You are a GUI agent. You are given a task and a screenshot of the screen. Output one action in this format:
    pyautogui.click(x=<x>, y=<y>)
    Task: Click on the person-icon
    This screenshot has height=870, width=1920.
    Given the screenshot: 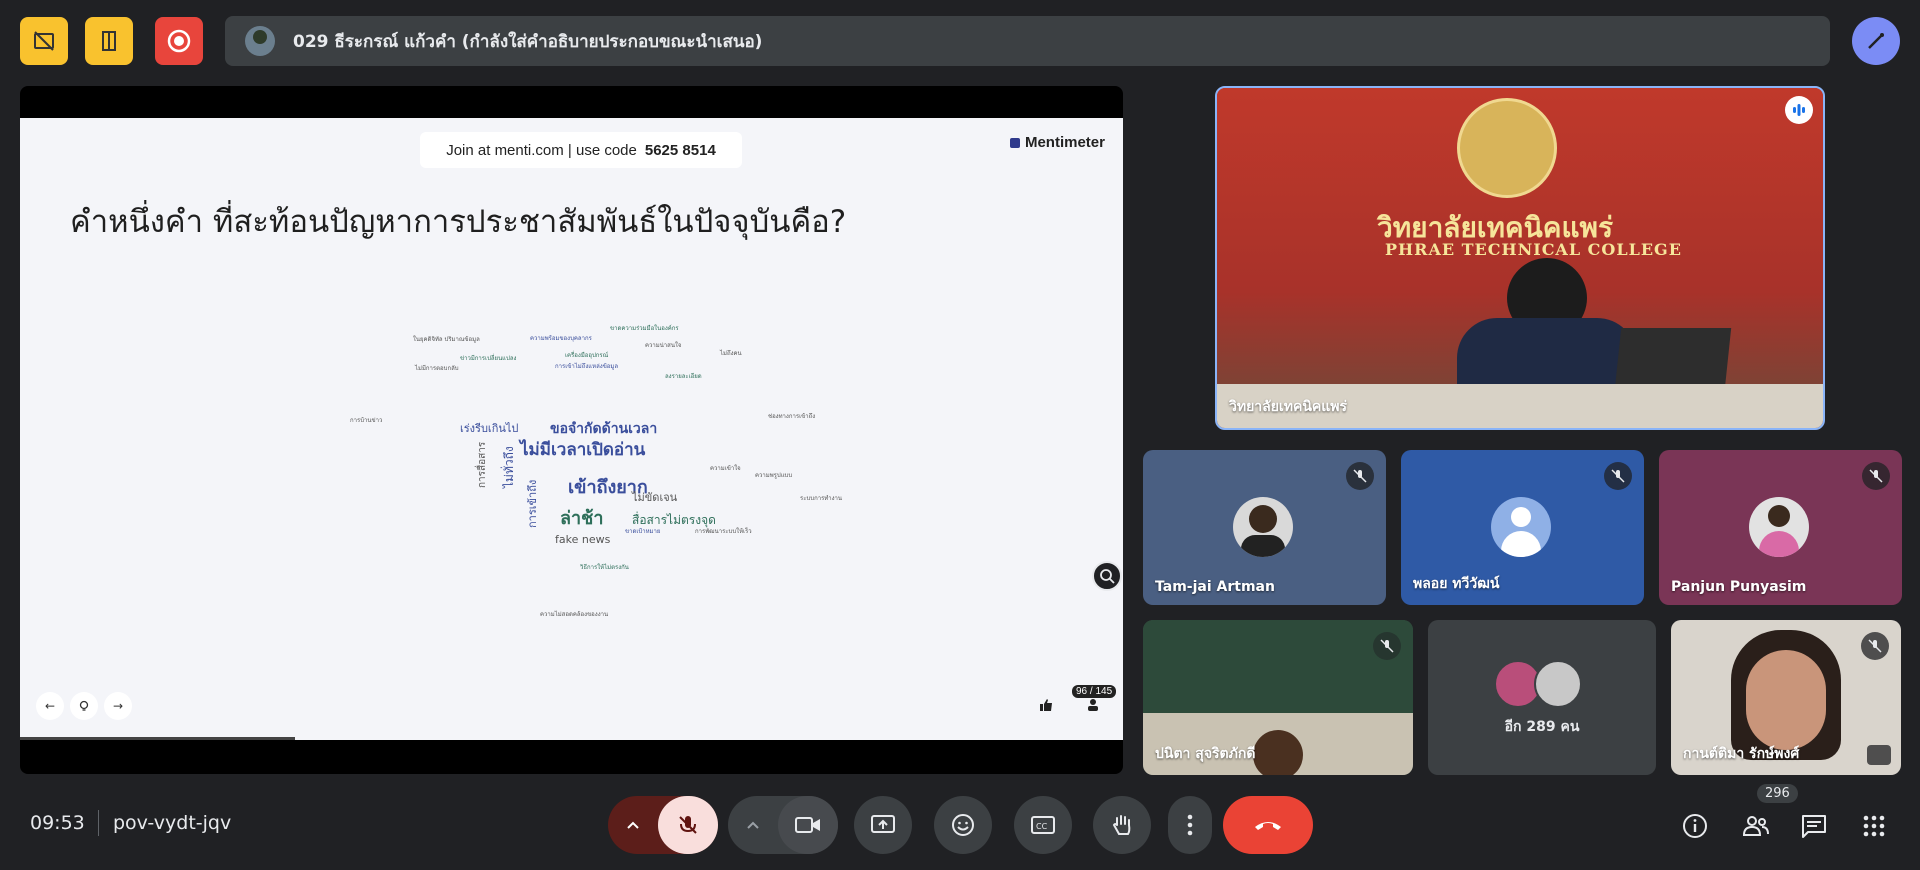 What is the action you would take?
    pyautogui.click(x=1093, y=705)
    